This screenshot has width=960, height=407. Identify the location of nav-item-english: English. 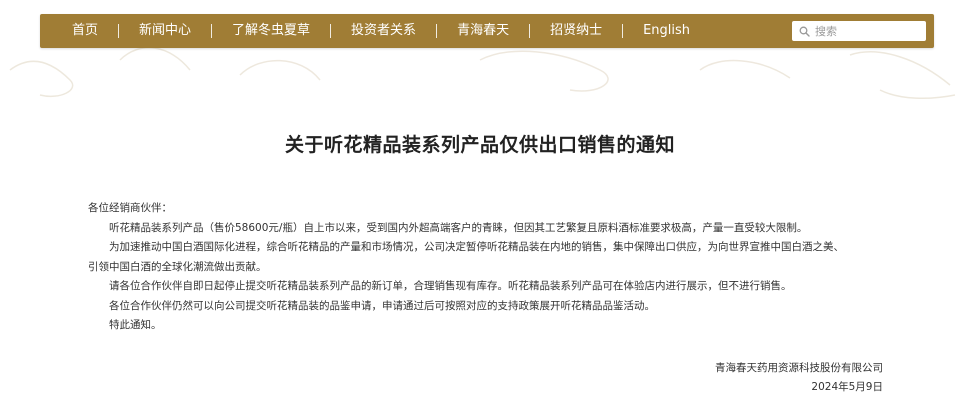
(666, 31).